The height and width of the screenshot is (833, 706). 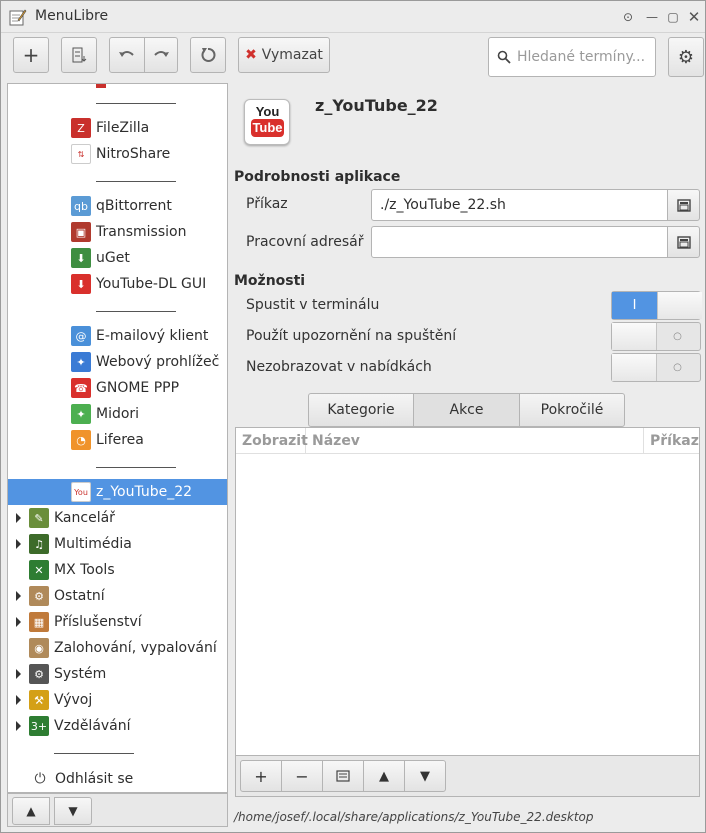 I want to click on tree-item: Z FileZilla, so click(x=117, y=128).